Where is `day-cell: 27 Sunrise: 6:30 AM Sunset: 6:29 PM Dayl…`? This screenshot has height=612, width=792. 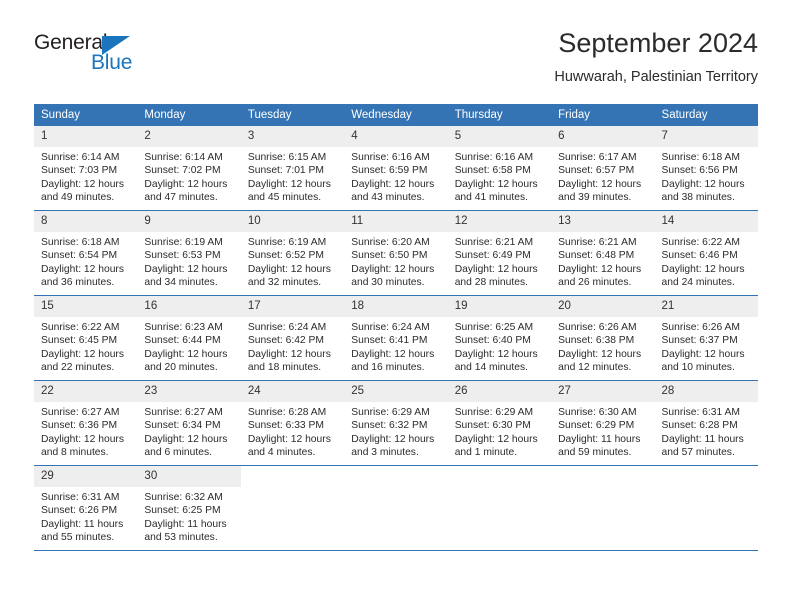
day-cell: 27 Sunrise: 6:30 AM Sunset: 6:29 PM Dayl… is located at coordinates (603, 423).